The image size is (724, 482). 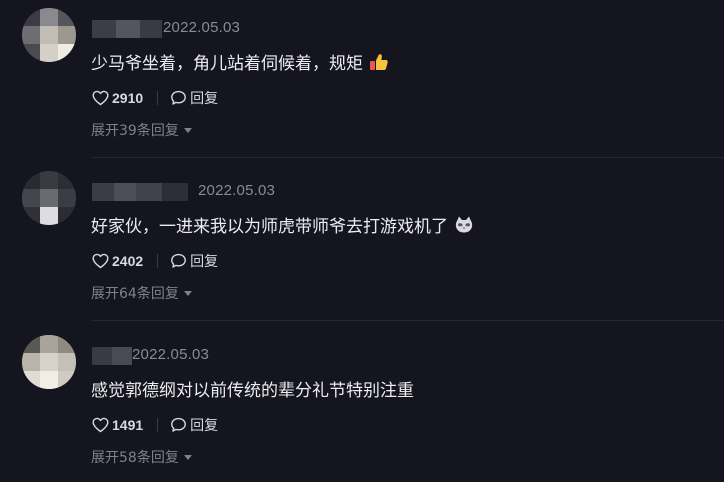 I want to click on comment-actions: 2910 回复, so click(x=155, y=98).